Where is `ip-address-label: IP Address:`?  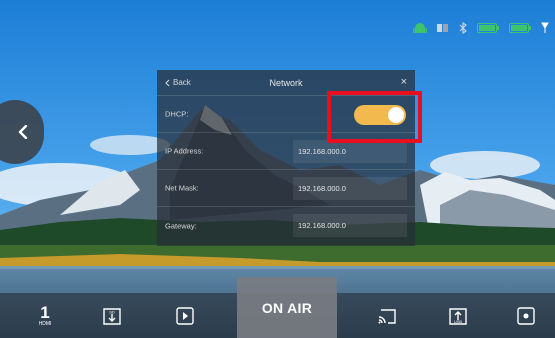
ip-address-label: IP Address: is located at coordinates (184, 151).